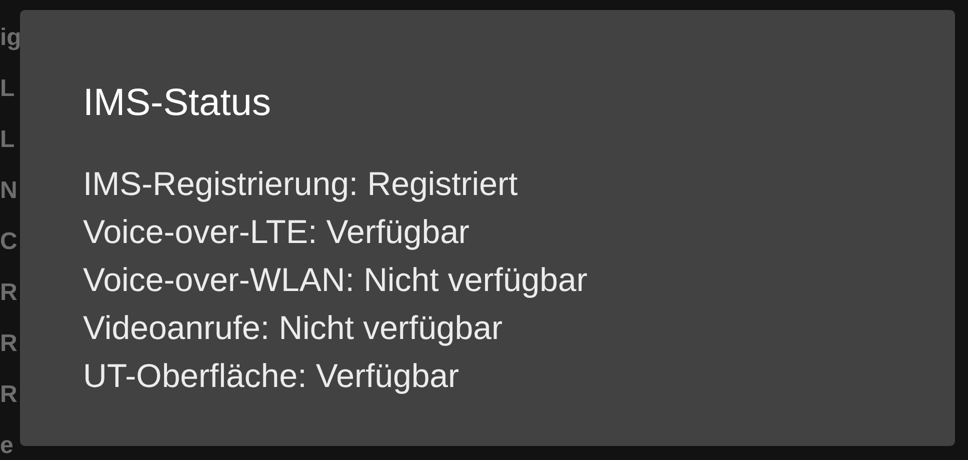 Image resolution: width=968 pixels, height=460 pixels. What do you see at coordinates (7, 445) in the screenshot?
I see `list-text: e` at bounding box center [7, 445].